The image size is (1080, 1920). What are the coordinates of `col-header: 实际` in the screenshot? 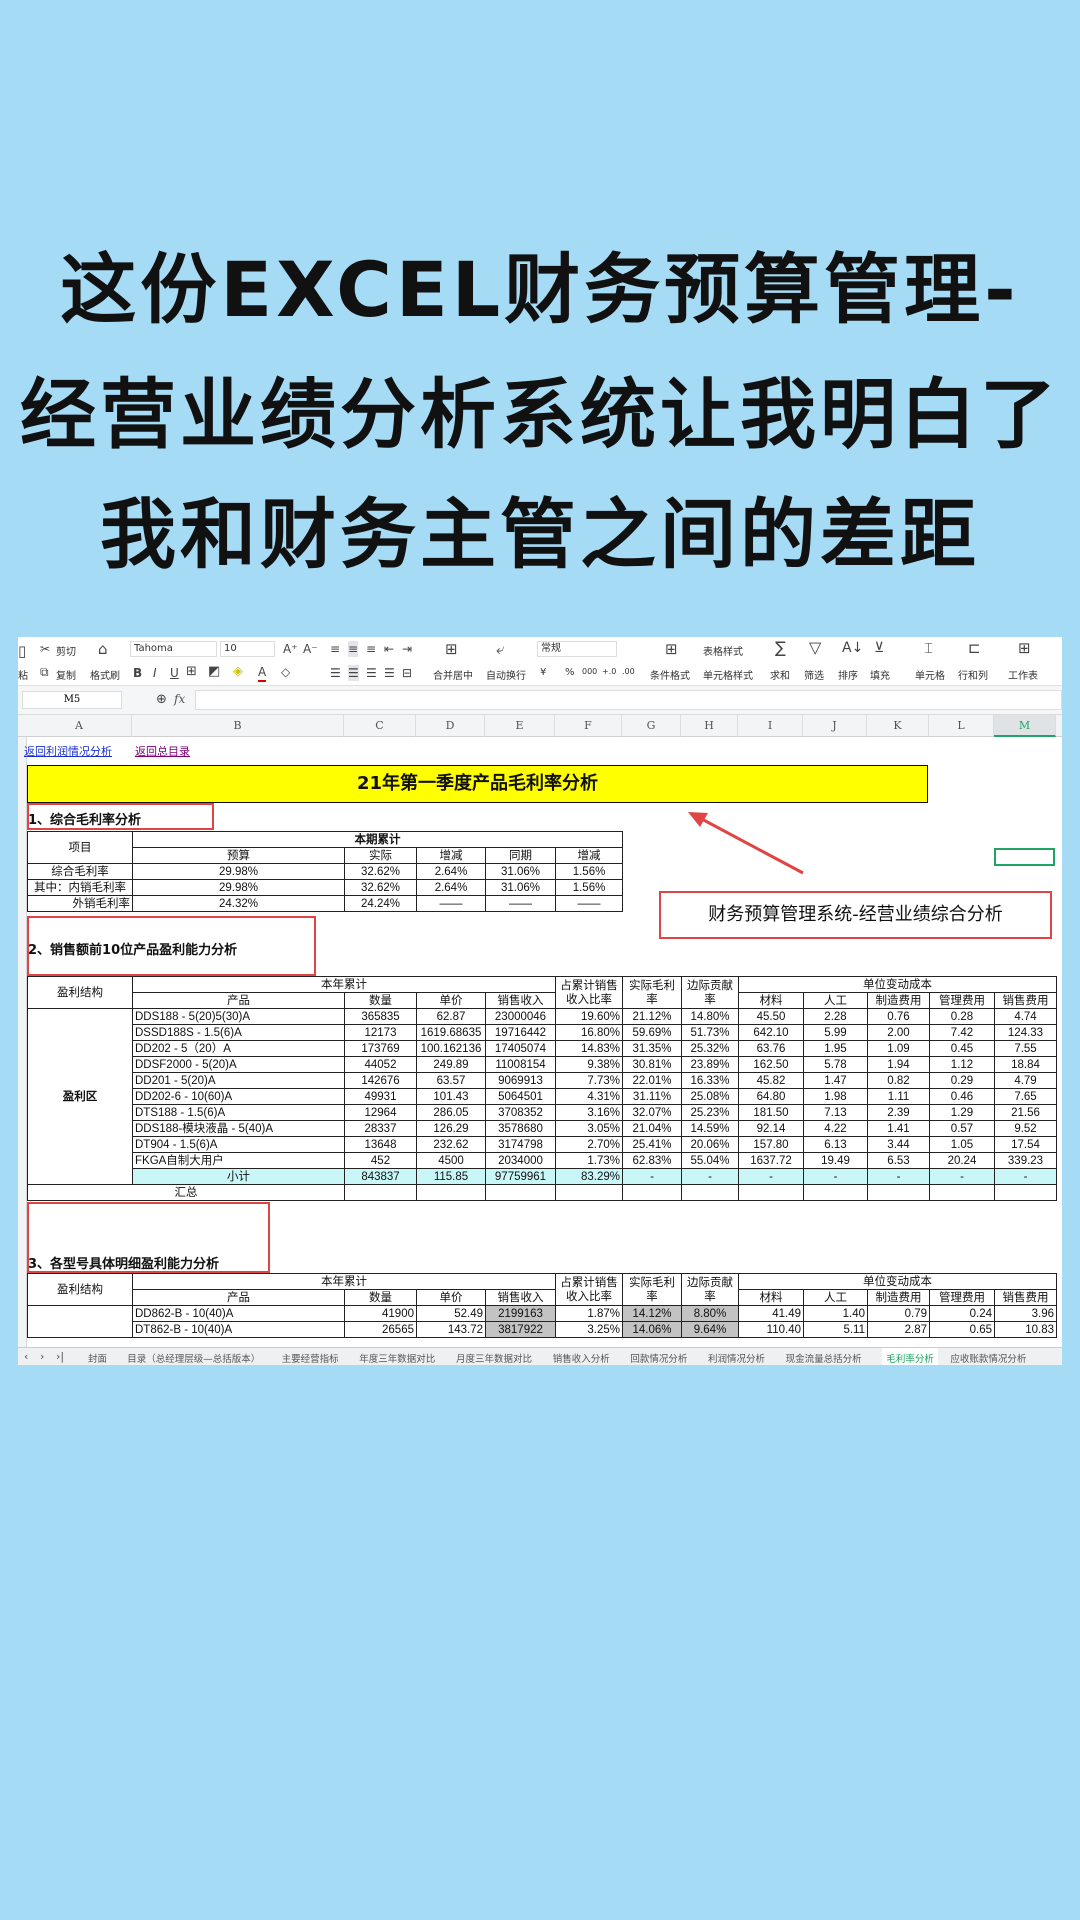 It's located at (380, 855).